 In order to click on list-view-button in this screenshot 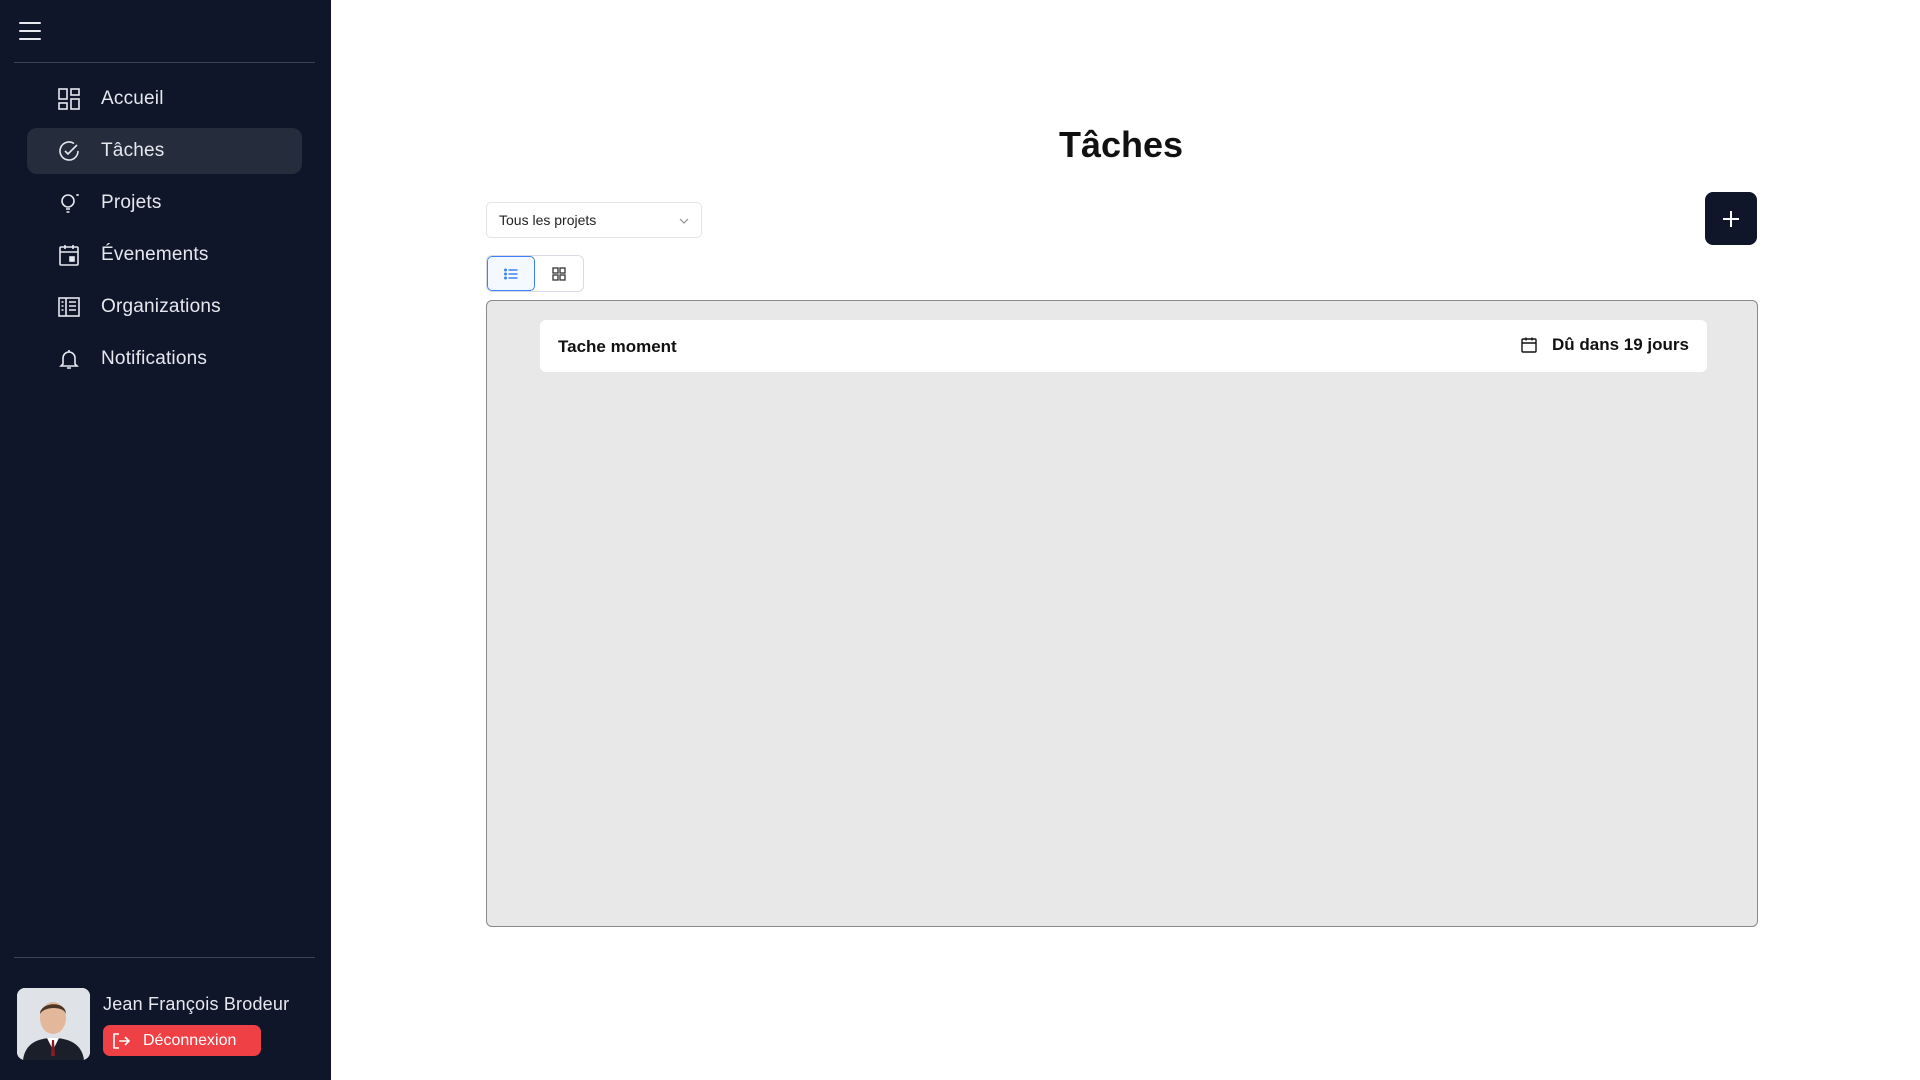, I will do `click(511, 273)`.